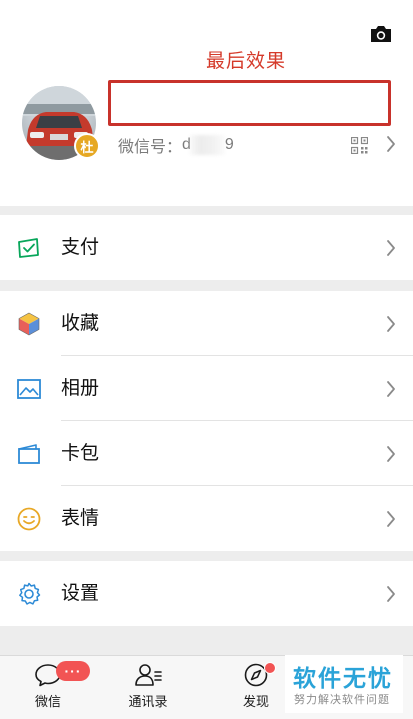 The width and height of the screenshot is (413, 719). Describe the element at coordinates (229, 144) in the screenshot. I see `wechat-id-suffix: 9` at that location.